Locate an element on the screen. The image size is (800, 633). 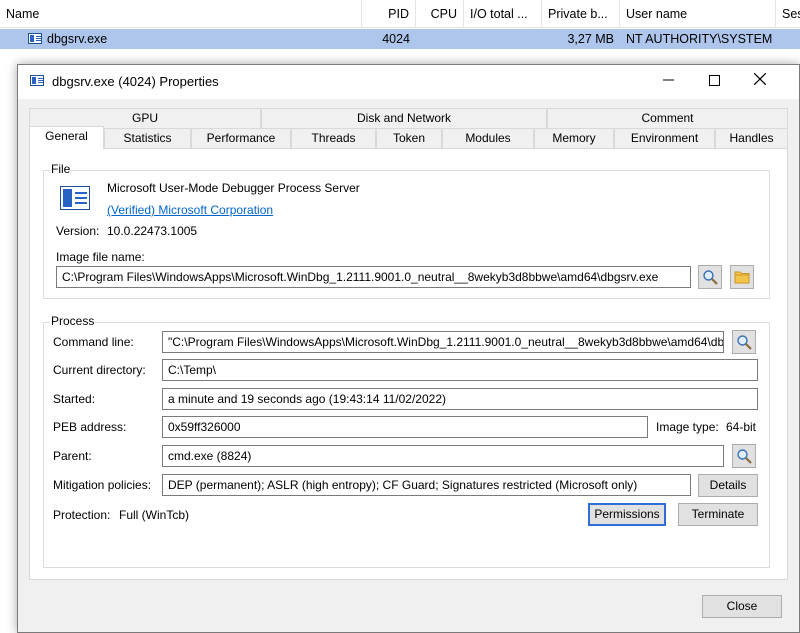
tab-environment: Environment is located at coordinates (664, 138).